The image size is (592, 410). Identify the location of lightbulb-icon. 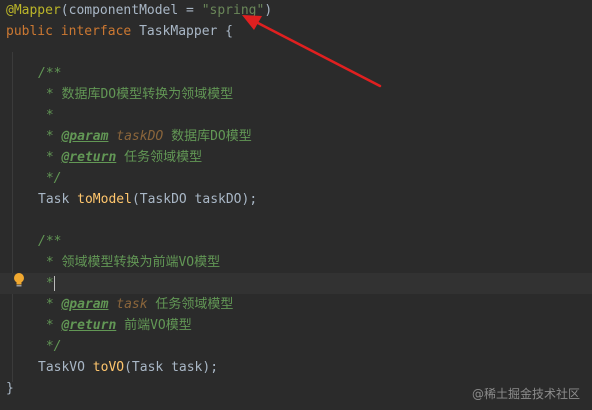
(19, 280).